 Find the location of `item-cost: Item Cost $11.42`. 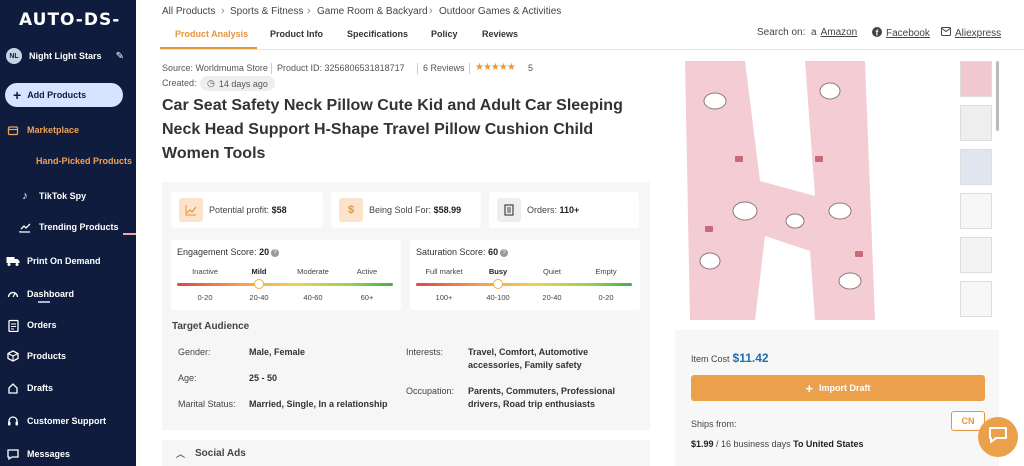

item-cost: Item Cost $11.42 is located at coordinates (730, 358).